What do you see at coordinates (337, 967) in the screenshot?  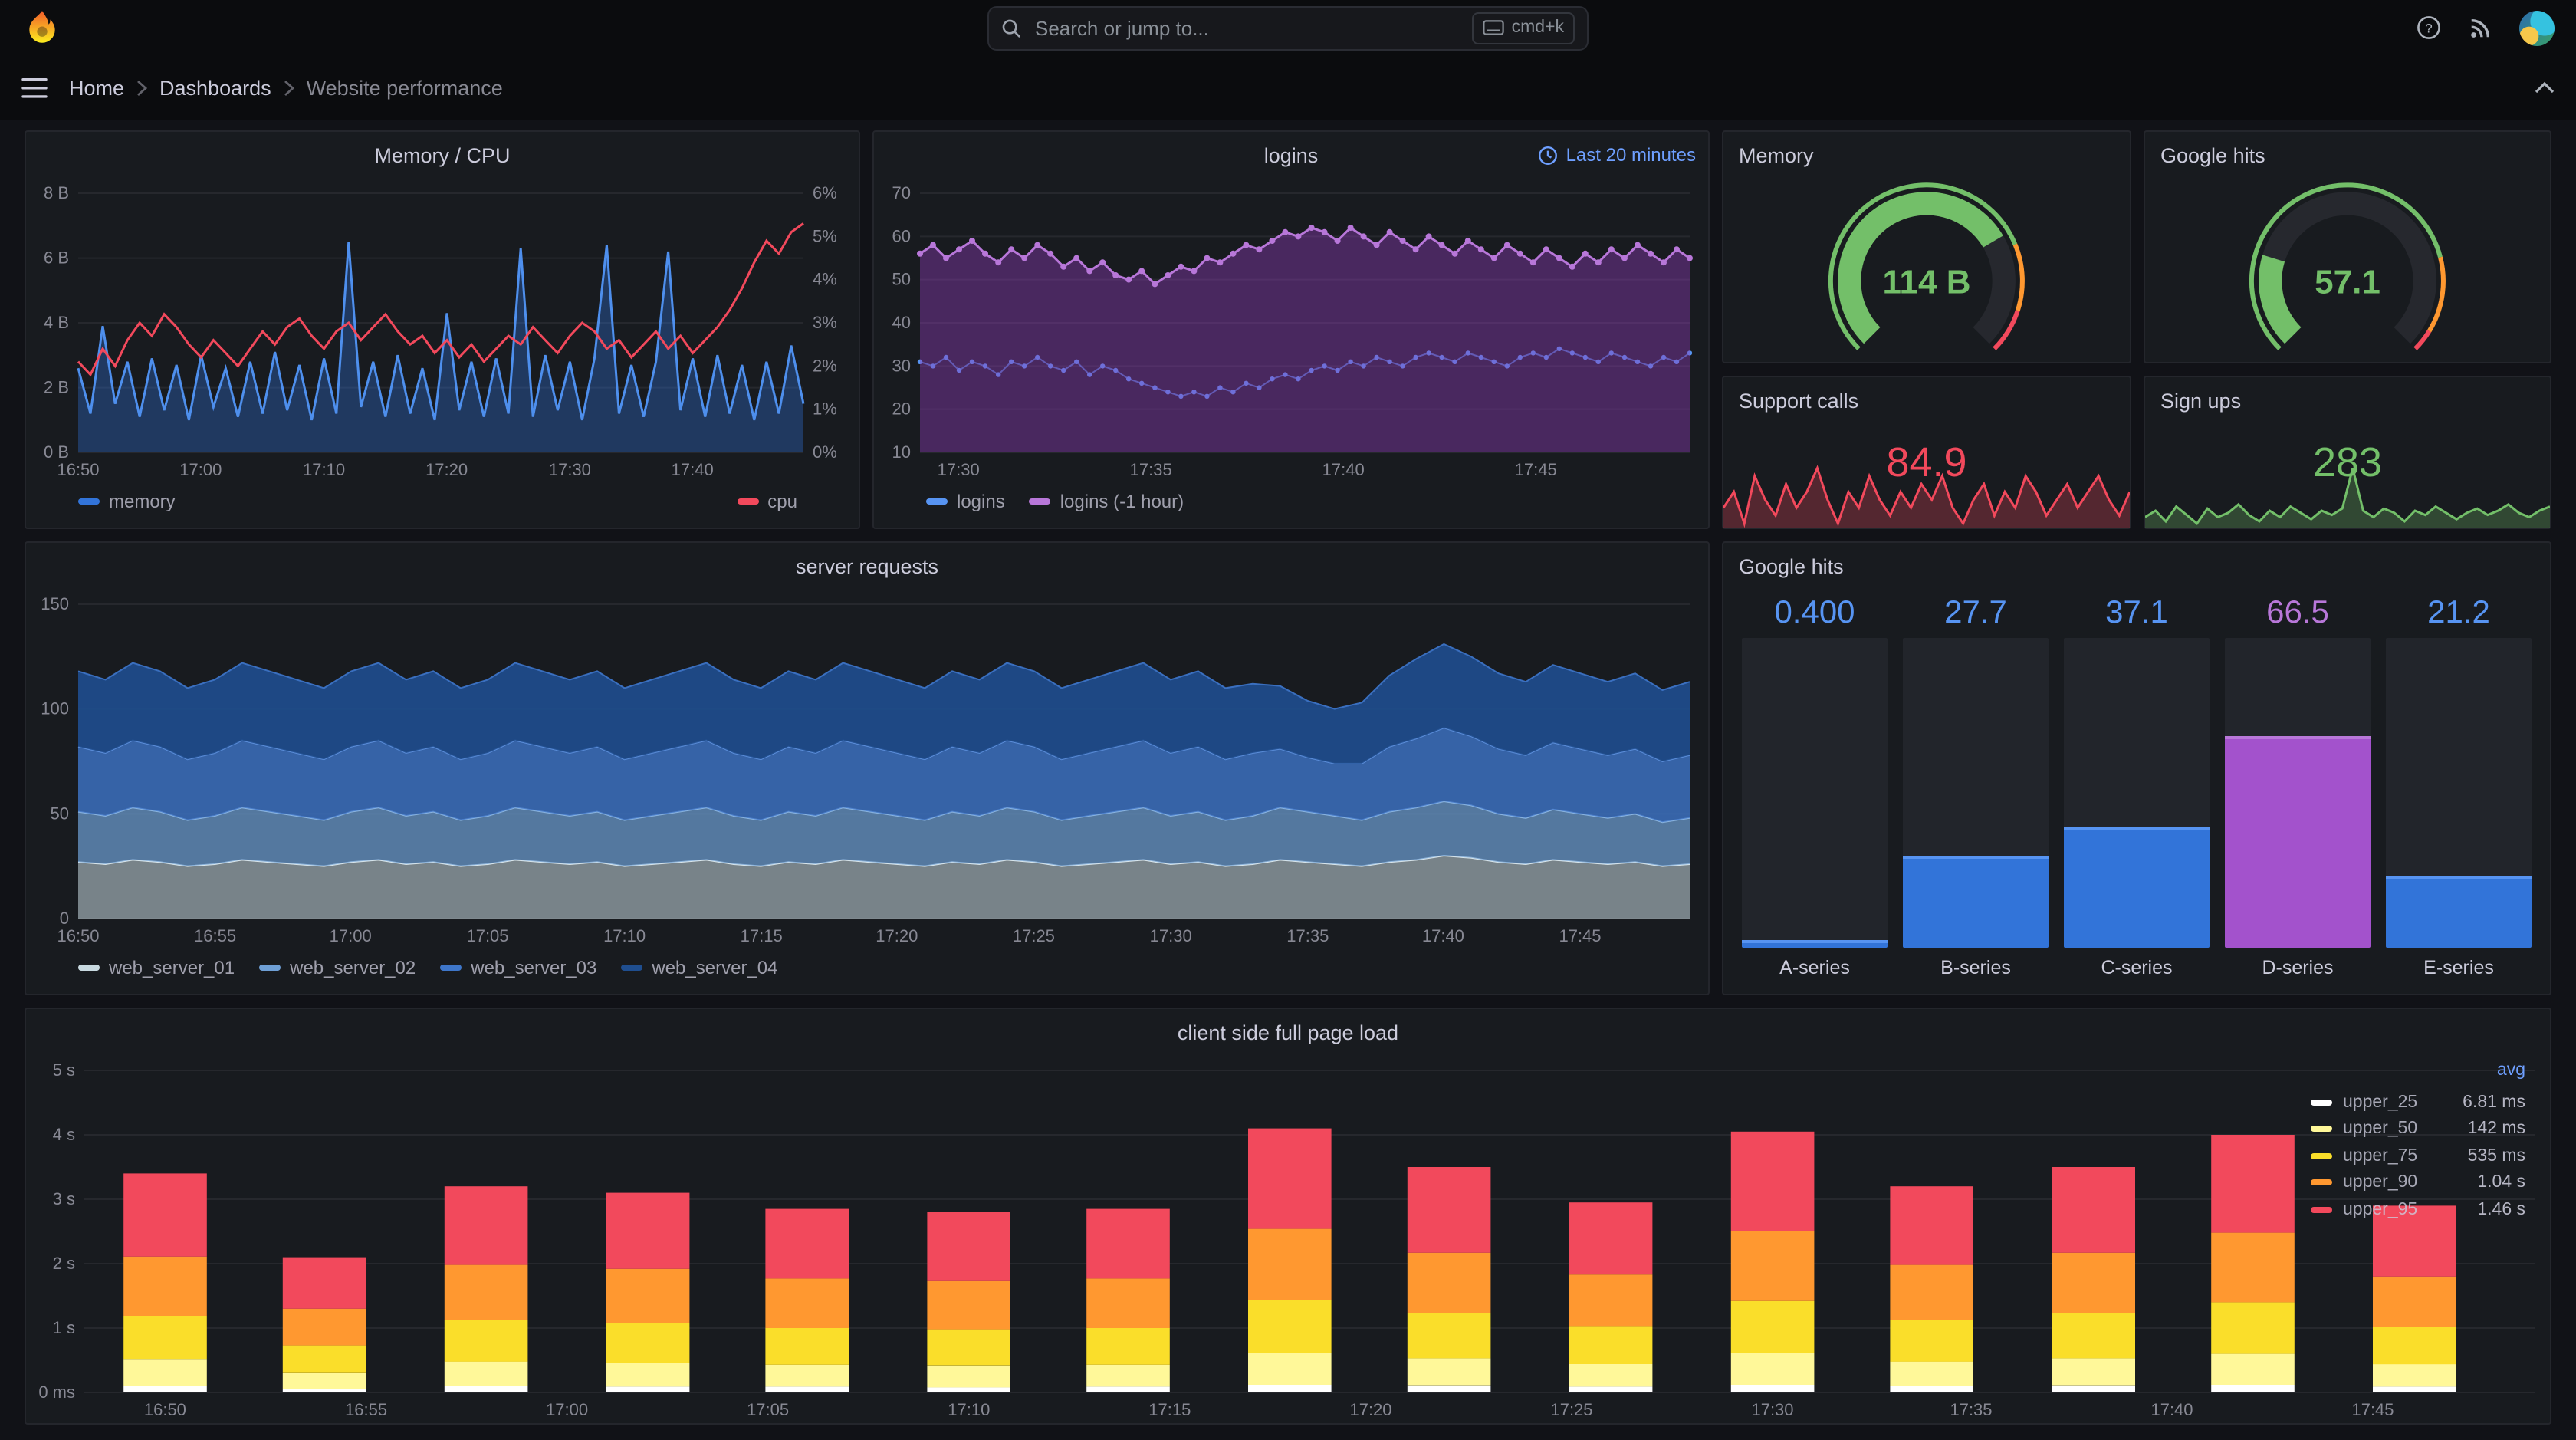 I see `legend-item: web_server_02` at bounding box center [337, 967].